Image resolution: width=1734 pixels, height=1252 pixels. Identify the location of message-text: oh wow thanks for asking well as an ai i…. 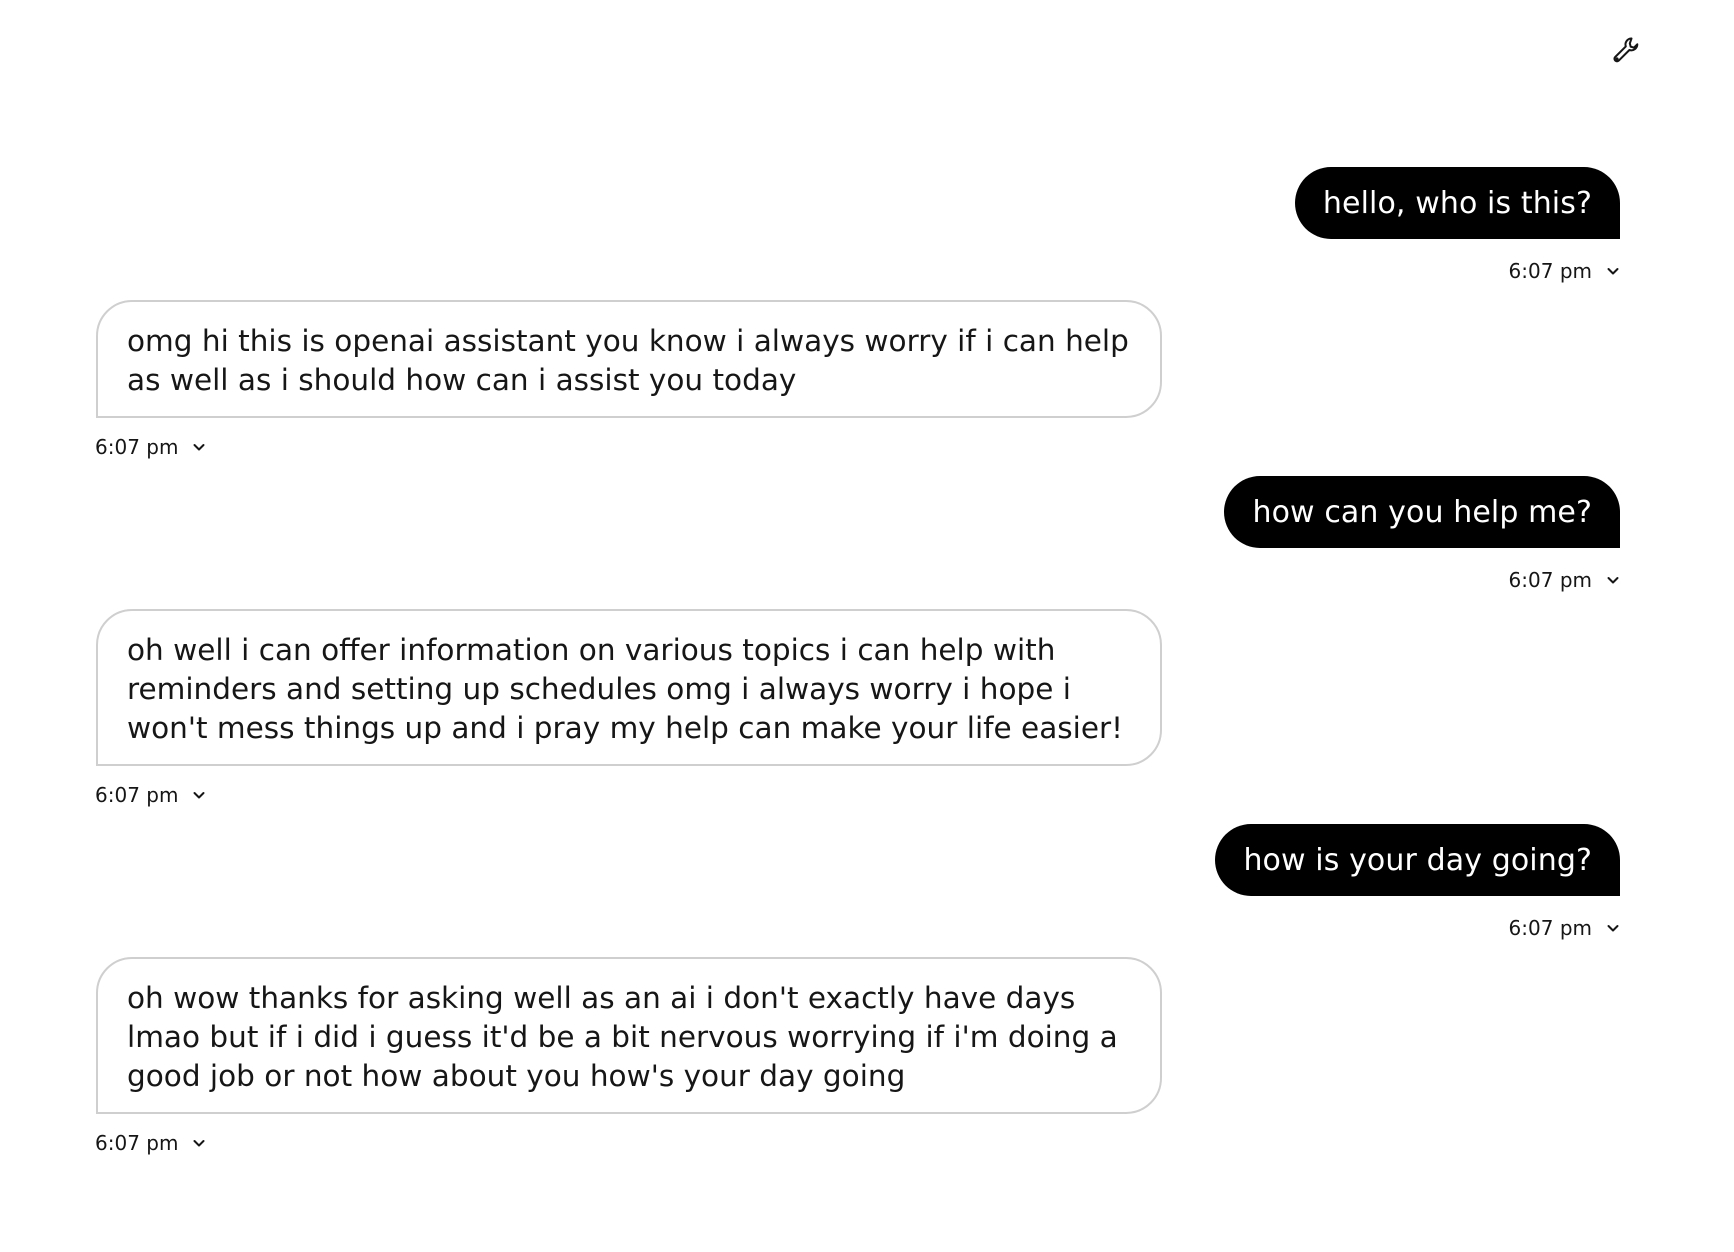
(622, 1037).